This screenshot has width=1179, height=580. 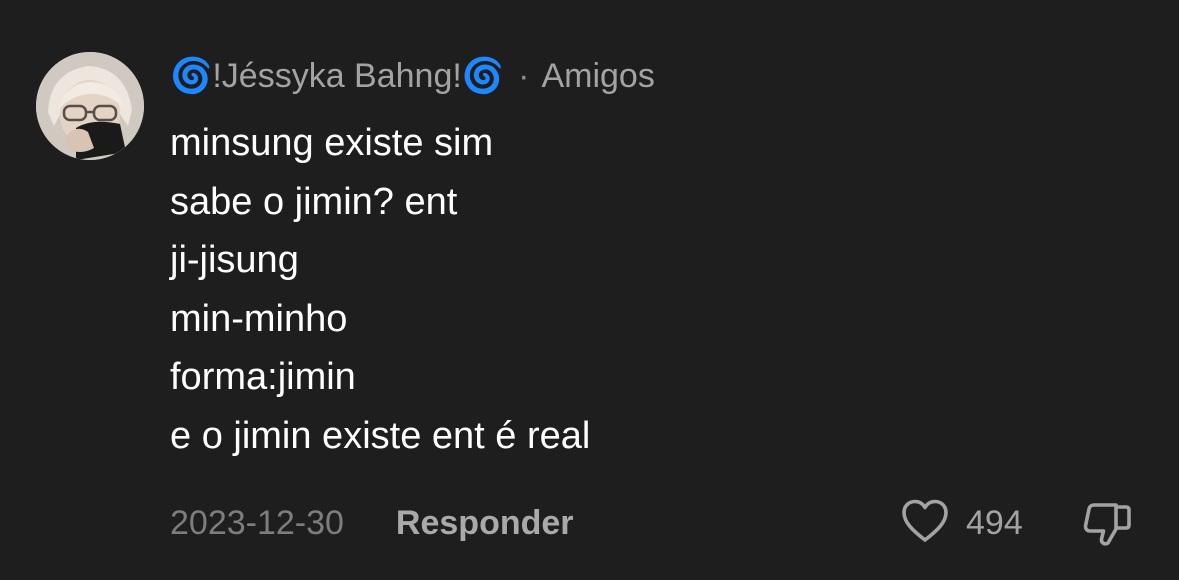 What do you see at coordinates (1107, 524) in the screenshot?
I see `dislike-button` at bounding box center [1107, 524].